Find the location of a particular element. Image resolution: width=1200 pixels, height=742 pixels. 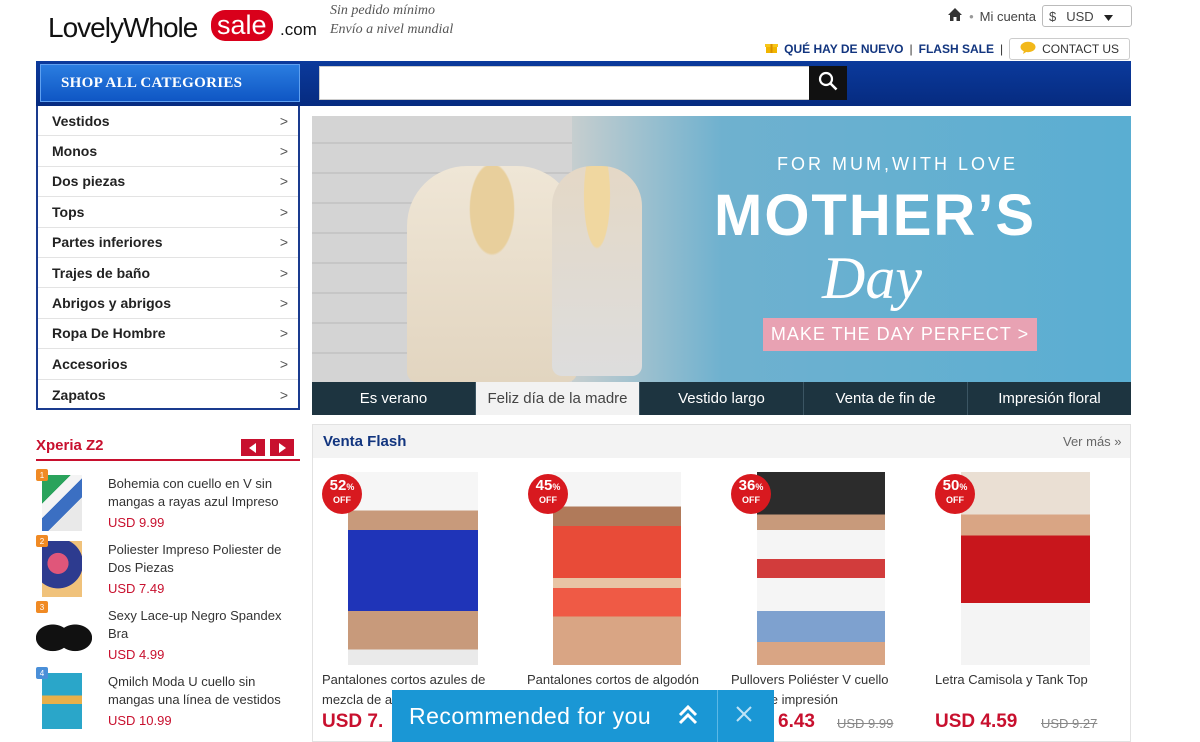

search-button is located at coordinates (828, 83).